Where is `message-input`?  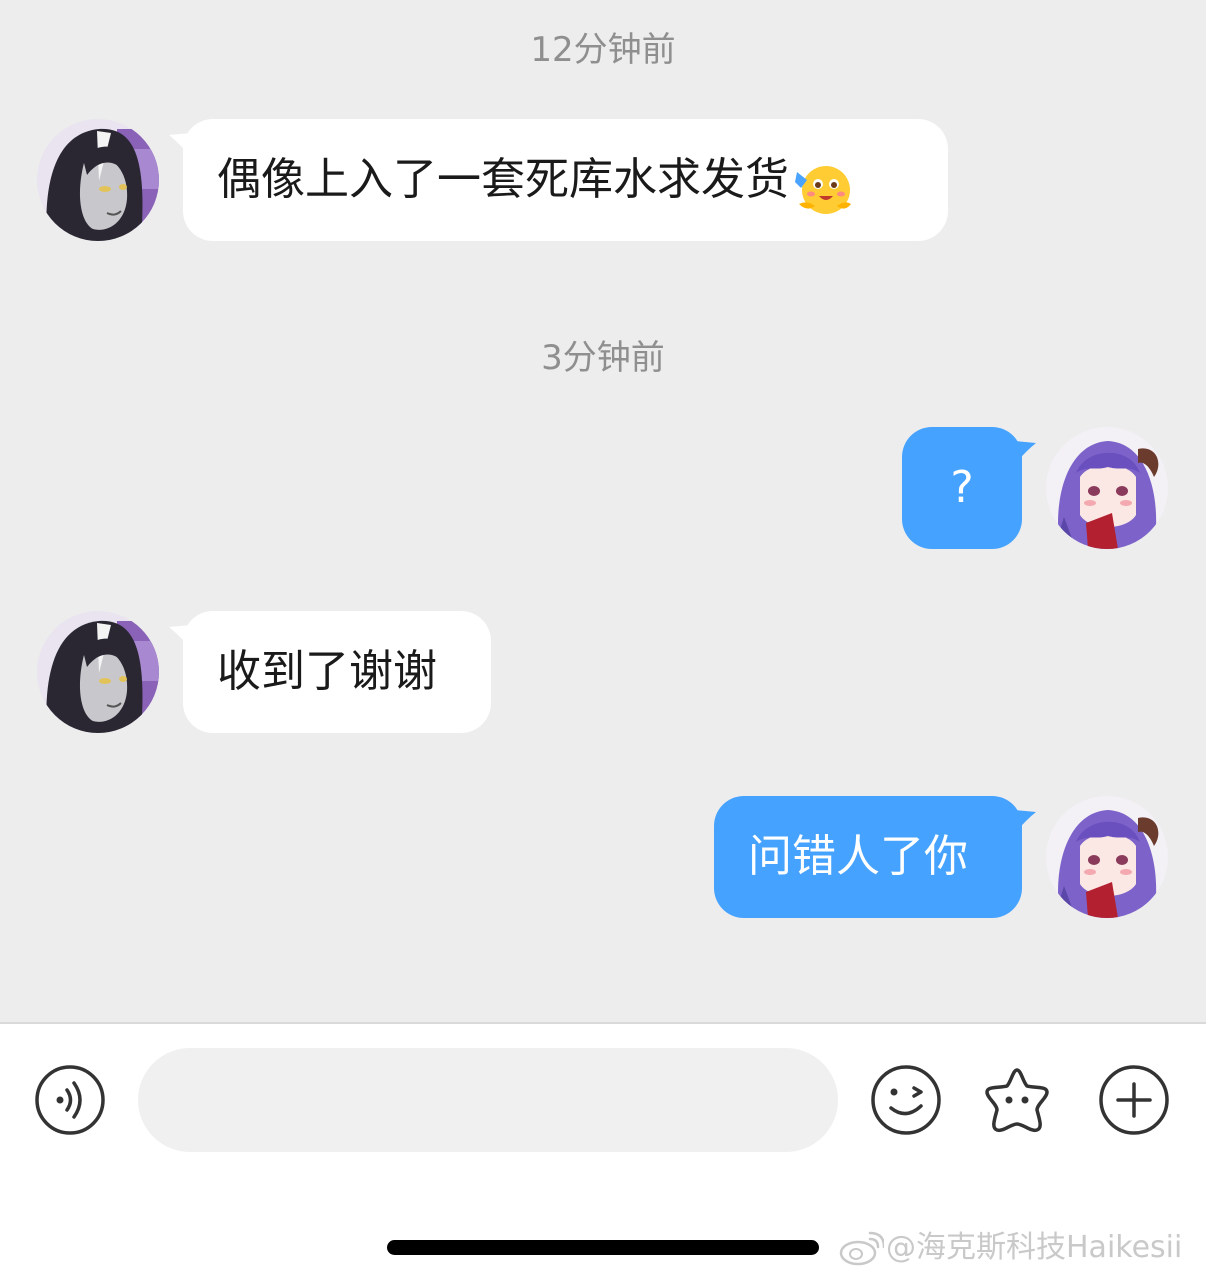 message-input is located at coordinates (488, 1100).